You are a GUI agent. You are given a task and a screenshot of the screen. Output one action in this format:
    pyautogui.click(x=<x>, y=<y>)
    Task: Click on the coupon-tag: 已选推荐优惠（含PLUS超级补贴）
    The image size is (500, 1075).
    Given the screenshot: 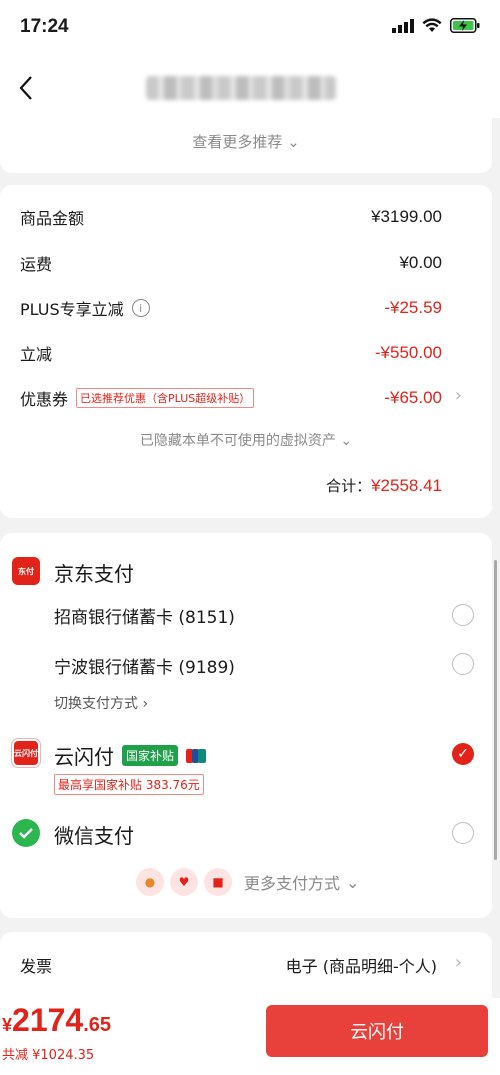 What is the action you would take?
    pyautogui.click(x=165, y=398)
    